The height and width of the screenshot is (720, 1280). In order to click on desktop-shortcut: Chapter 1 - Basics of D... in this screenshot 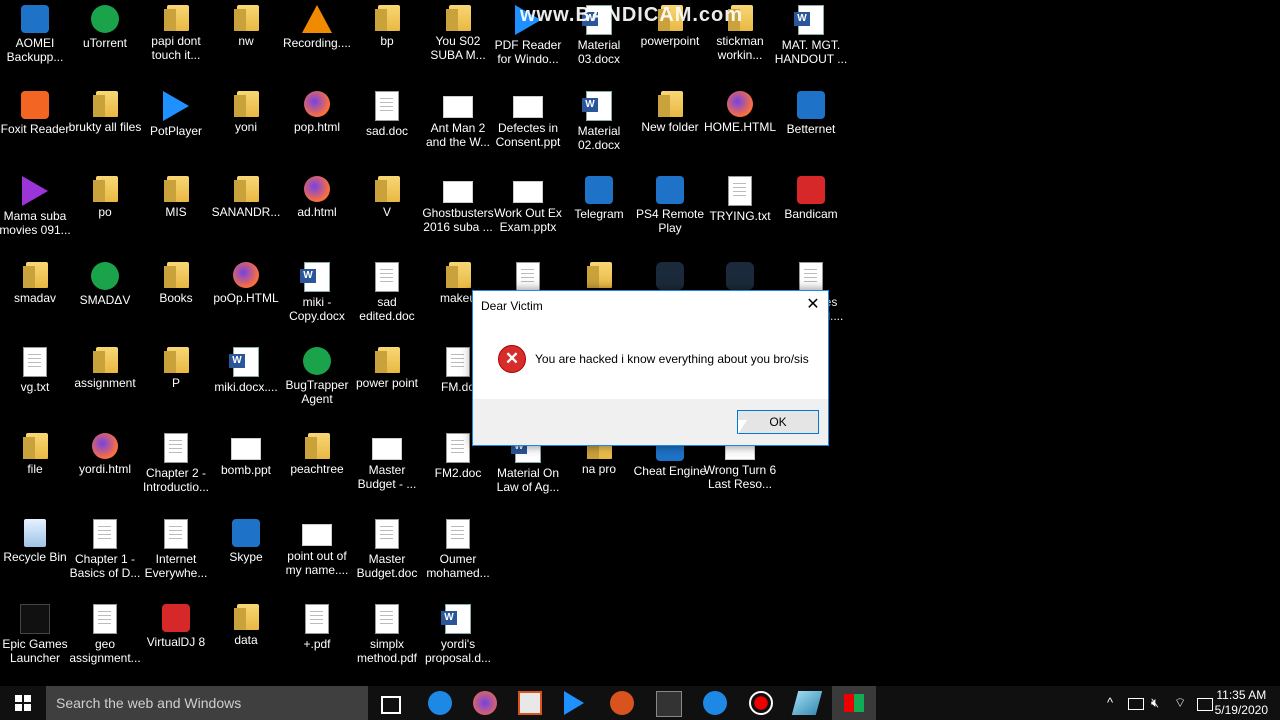, I will do `click(105, 547)`.